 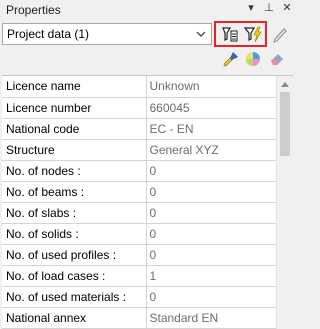 What do you see at coordinates (201, 34) in the screenshot?
I see `chevron-down-icon` at bounding box center [201, 34].